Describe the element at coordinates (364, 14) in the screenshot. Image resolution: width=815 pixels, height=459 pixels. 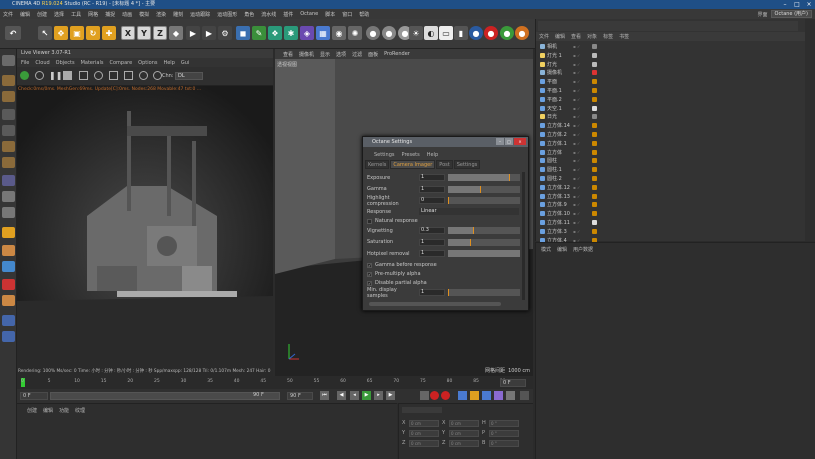
I see `menu-item-19: 帮助` at that location.